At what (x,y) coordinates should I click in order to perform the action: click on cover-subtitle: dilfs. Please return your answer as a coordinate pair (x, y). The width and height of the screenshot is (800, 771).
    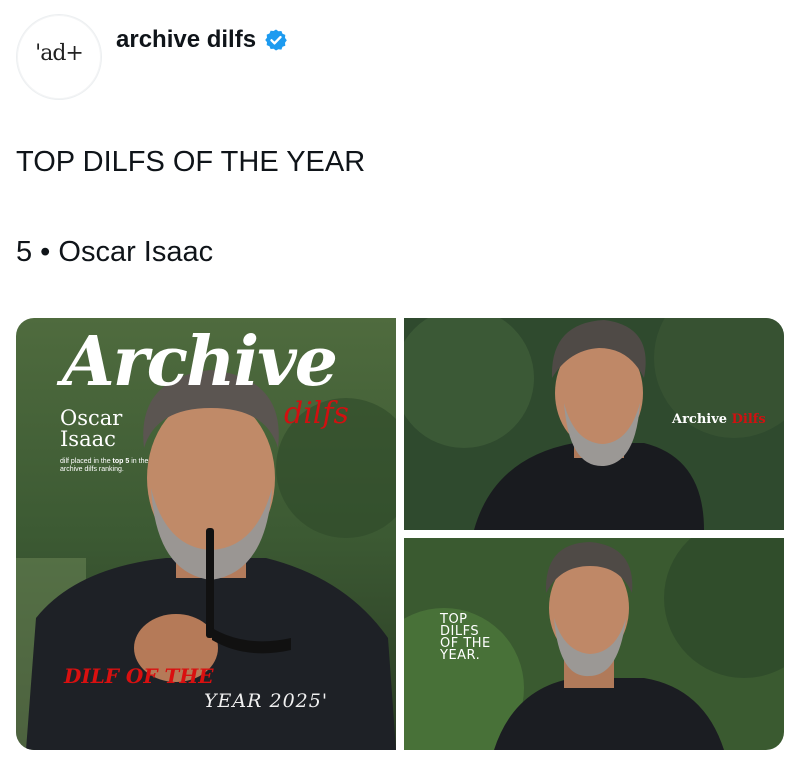
    Looking at the image, I should click on (316, 413).